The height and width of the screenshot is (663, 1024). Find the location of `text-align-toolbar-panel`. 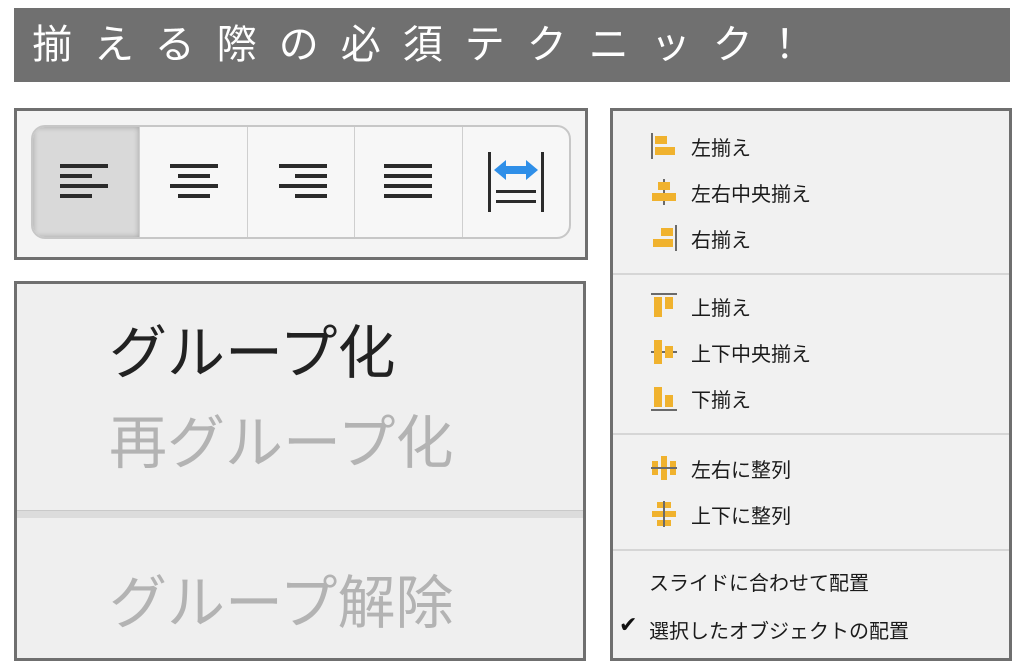

text-align-toolbar-panel is located at coordinates (301, 184).